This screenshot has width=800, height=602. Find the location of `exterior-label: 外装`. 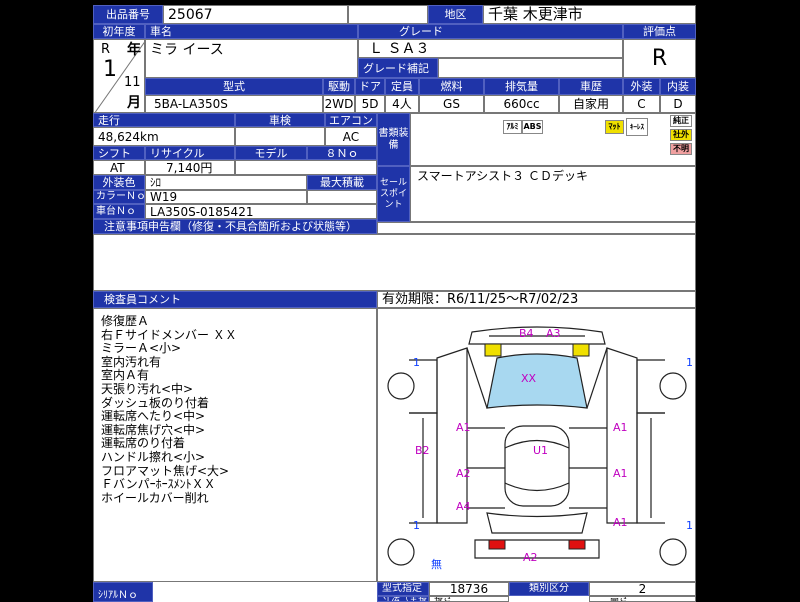

exterior-label: 外装 is located at coordinates (641, 86).